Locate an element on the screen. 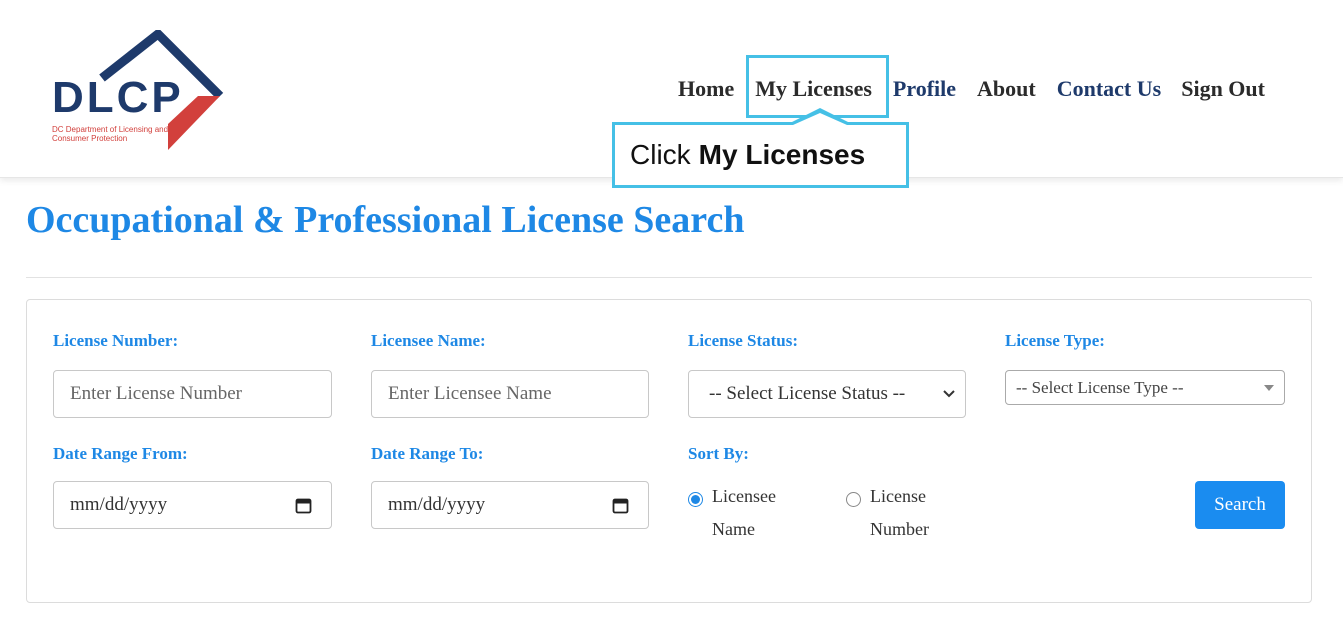  licensee-name-placeholder: Enter Licensee Name is located at coordinates (470, 393).